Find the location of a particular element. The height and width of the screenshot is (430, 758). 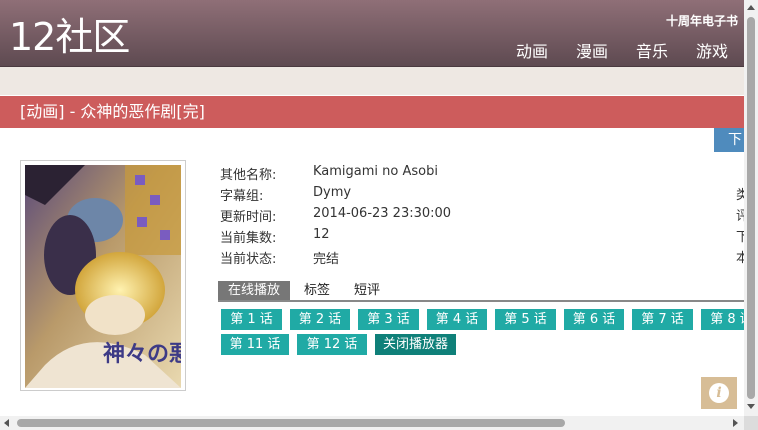

tab-bar: 在线播放 标签 短评 is located at coordinates (481, 291).